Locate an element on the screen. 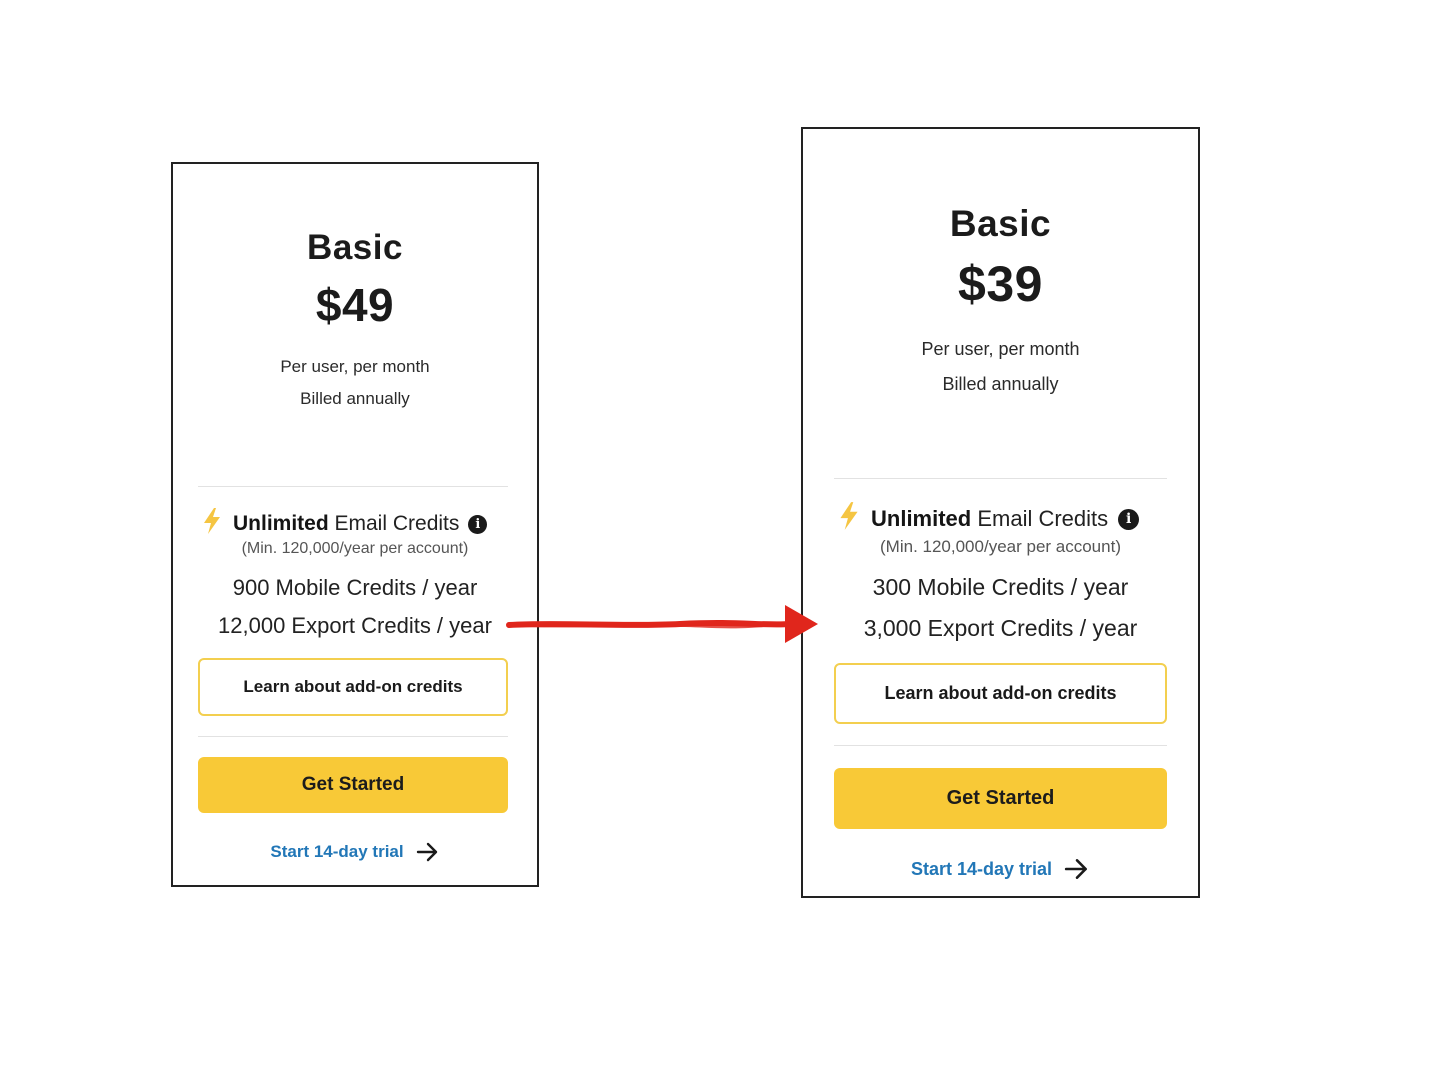 Image resolution: width=1456 pixels, height=1083 pixels. mobile-credits: 900 Mobile Credits / year is located at coordinates (355, 587).